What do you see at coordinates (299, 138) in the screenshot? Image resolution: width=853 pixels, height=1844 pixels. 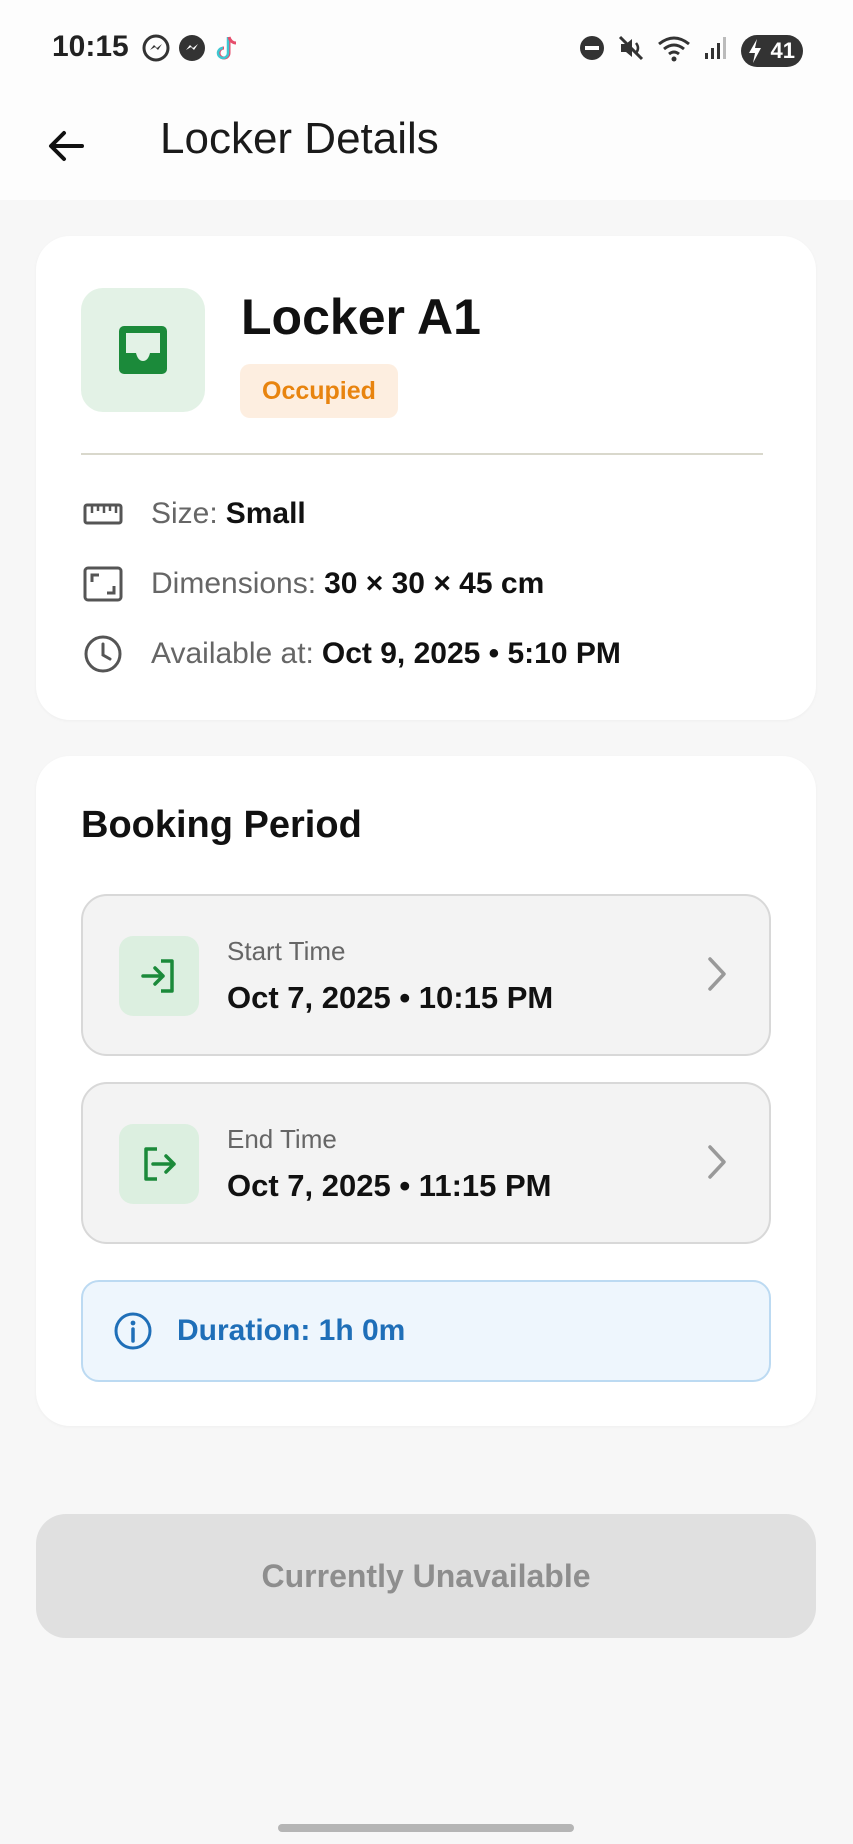 I see `page-title: Locker Details` at bounding box center [299, 138].